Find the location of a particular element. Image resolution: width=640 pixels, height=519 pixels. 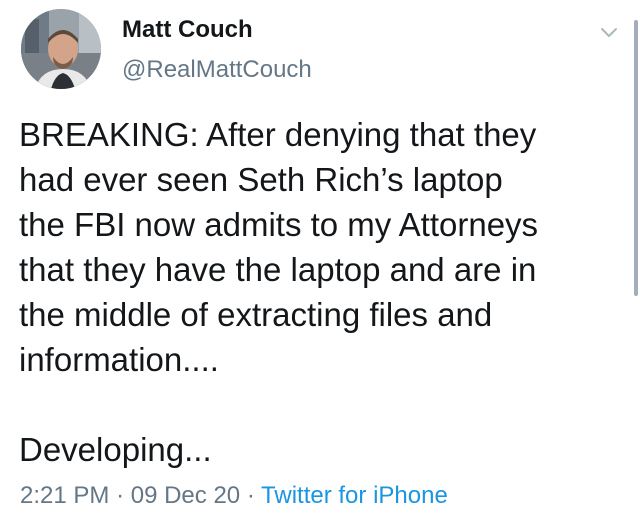

avatar-photo is located at coordinates (61, 49).